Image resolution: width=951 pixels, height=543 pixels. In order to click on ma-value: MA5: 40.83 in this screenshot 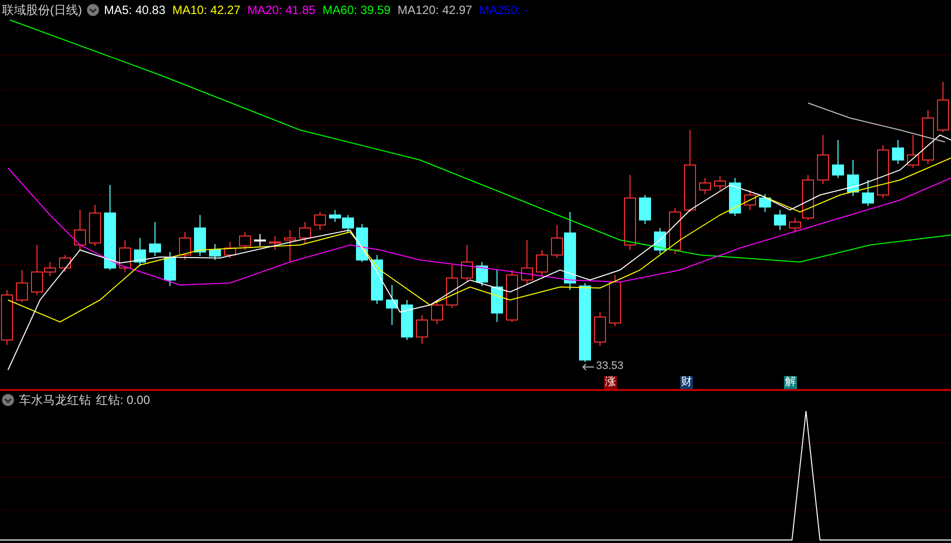, I will do `click(135, 10)`.